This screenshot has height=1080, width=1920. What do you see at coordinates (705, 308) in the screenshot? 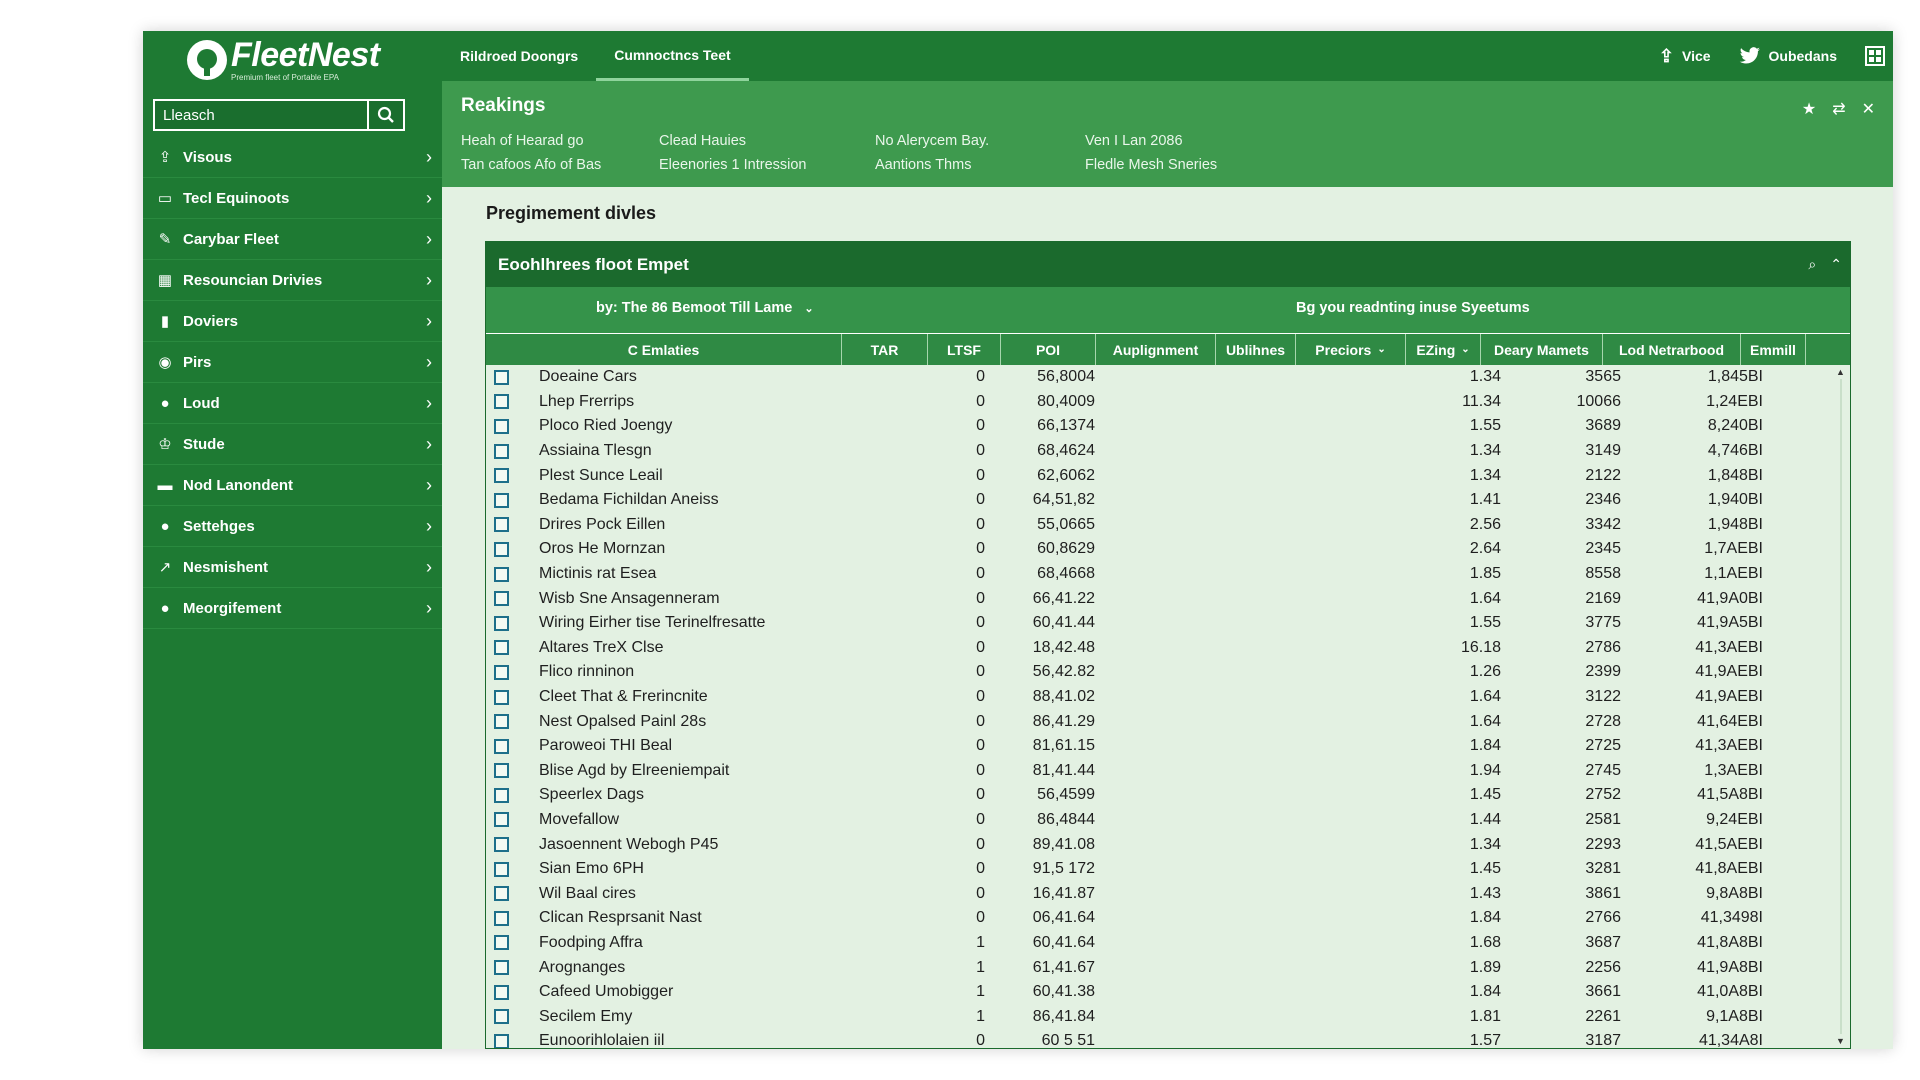
I see `filter-dropdown: by: The 86 Bemoot Till Lame ⌄` at bounding box center [705, 308].